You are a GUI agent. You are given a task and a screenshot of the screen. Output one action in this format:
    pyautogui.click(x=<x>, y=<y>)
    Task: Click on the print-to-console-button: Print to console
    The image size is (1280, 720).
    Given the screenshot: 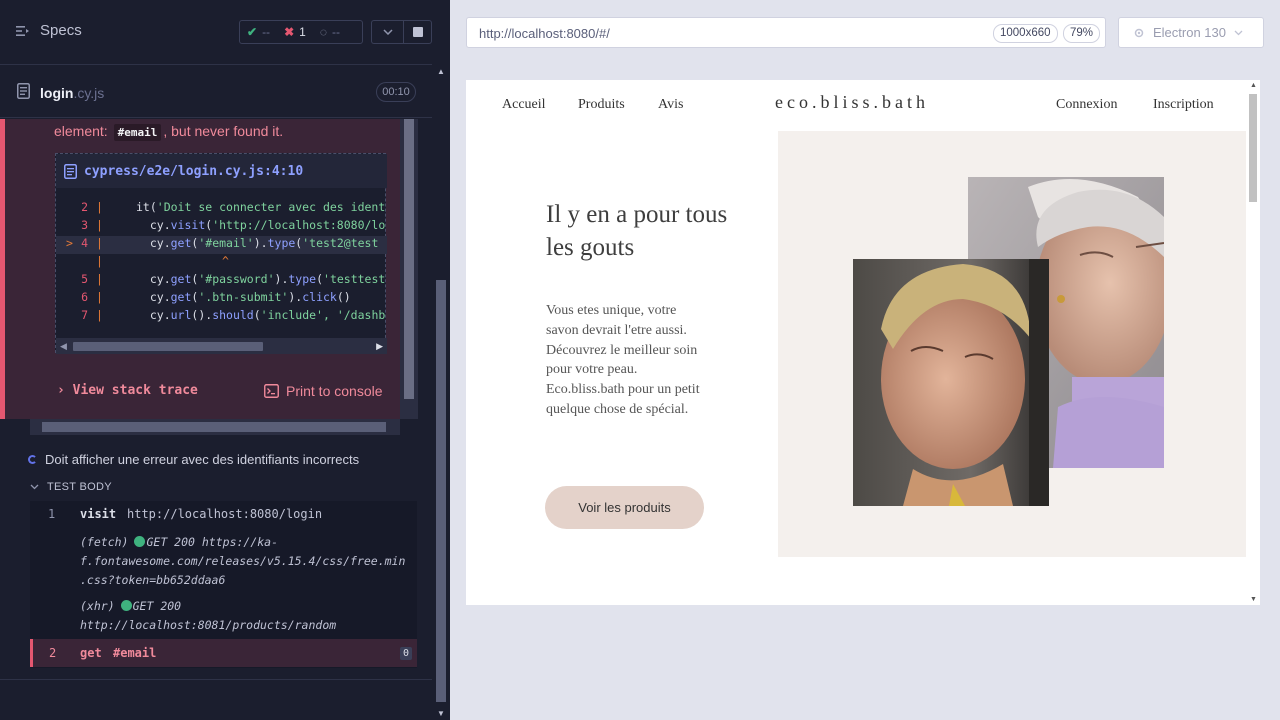 What is the action you would take?
    pyautogui.click(x=323, y=391)
    